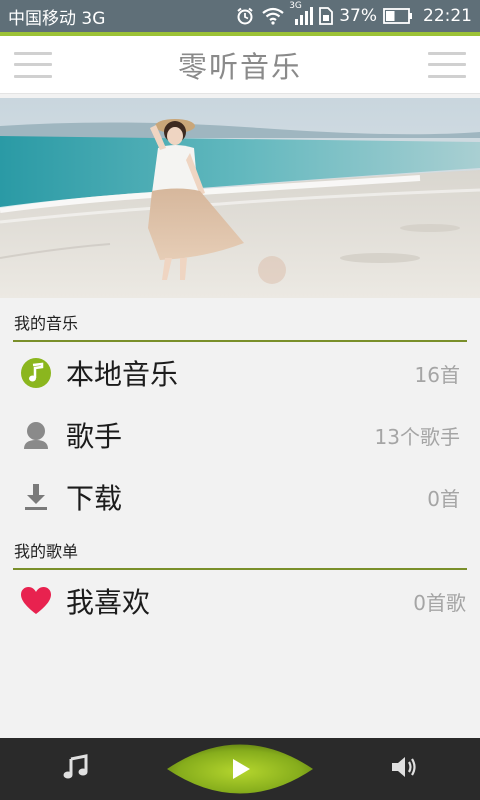 This screenshot has width=480, height=800. I want to click on status-right: 3G 37% 22:21, so click(353, 13).